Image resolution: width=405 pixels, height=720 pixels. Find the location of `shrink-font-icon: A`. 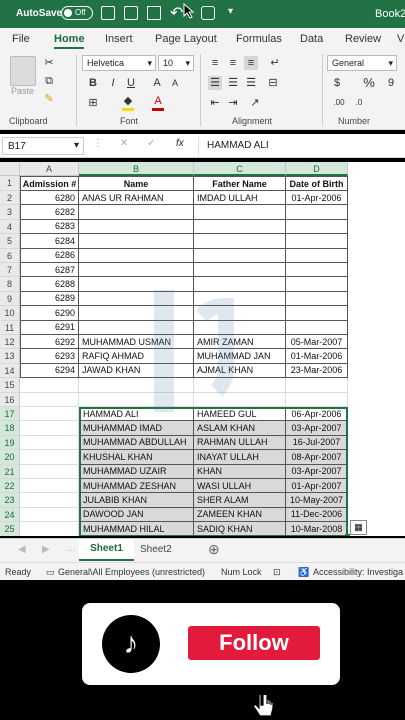

shrink-font-icon: A is located at coordinates (175, 83).